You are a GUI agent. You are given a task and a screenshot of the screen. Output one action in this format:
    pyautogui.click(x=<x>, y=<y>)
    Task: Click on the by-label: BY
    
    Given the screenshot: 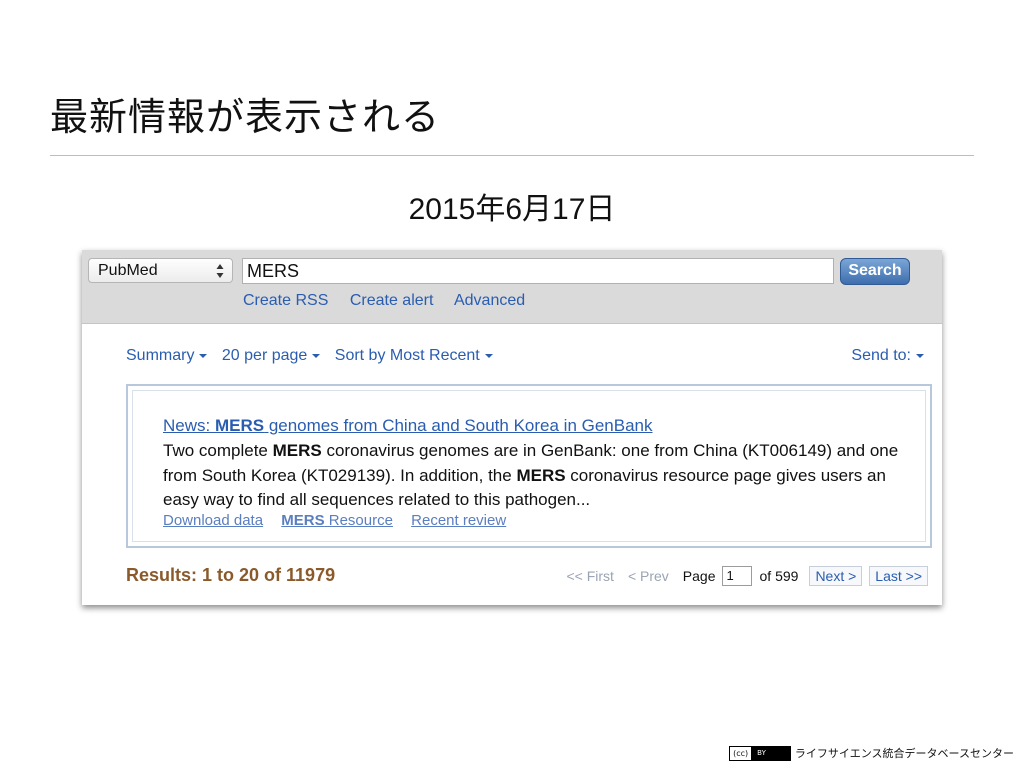 What is the action you would take?
    pyautogui.click(x=770, y=753)
    